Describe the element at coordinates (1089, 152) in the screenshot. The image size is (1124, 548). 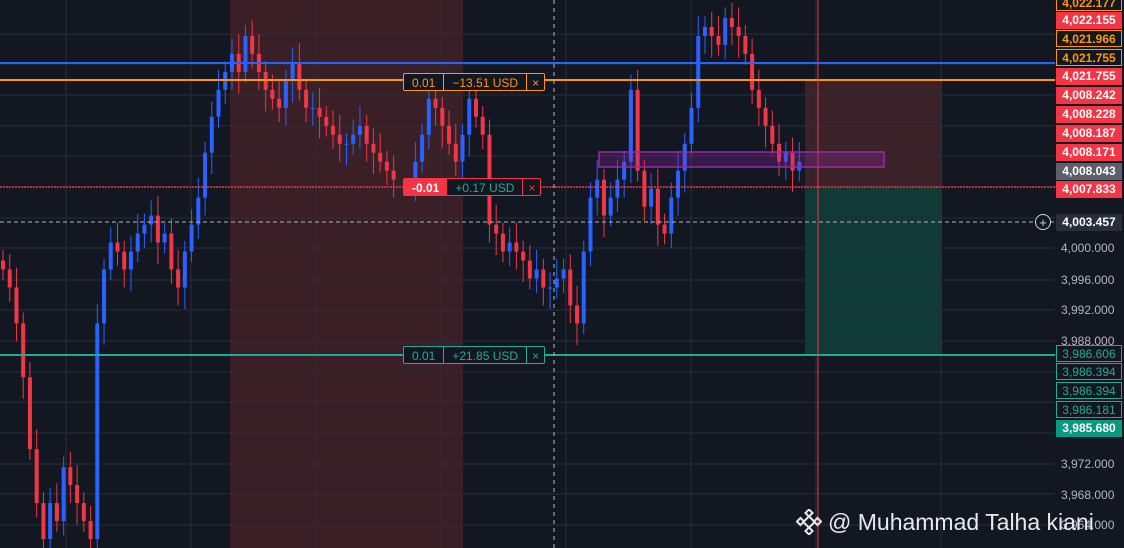
I see `price-axis-label: 4,008.171` at that location.